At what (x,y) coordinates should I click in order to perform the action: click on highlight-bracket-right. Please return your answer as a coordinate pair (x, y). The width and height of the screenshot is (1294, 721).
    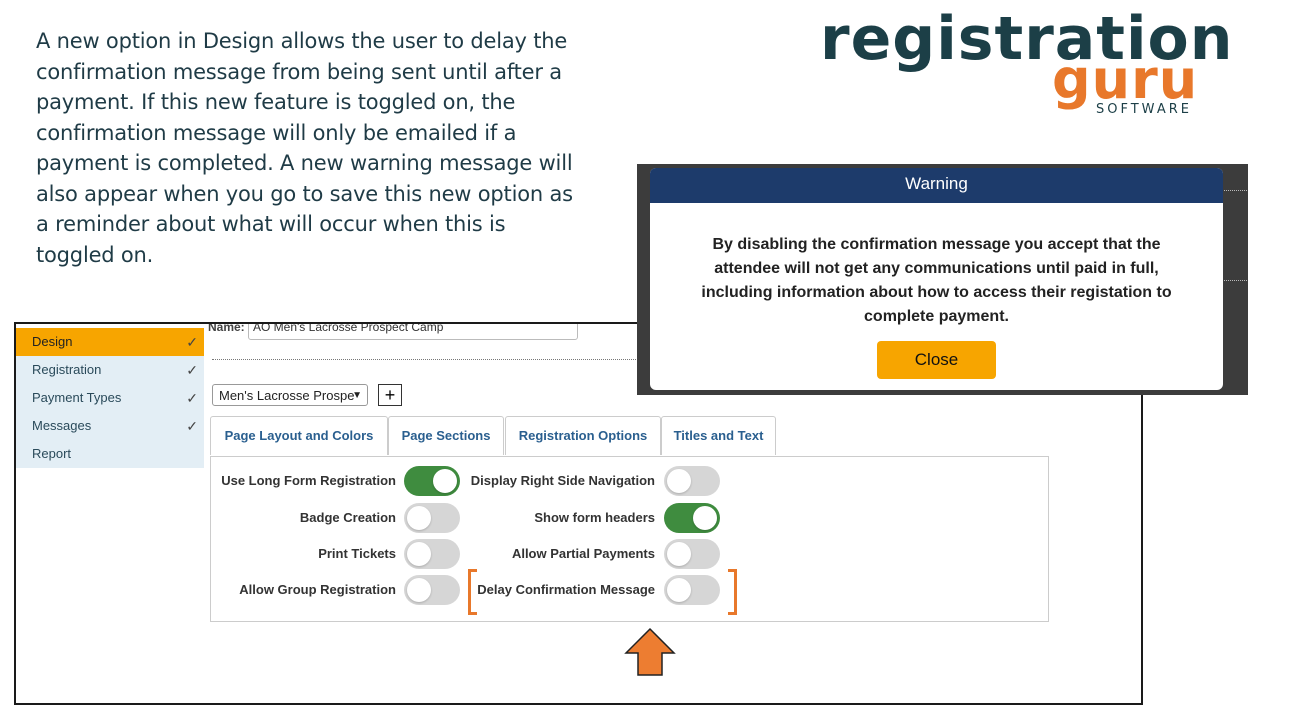
    Looking at the image, I should click on (732, 592).